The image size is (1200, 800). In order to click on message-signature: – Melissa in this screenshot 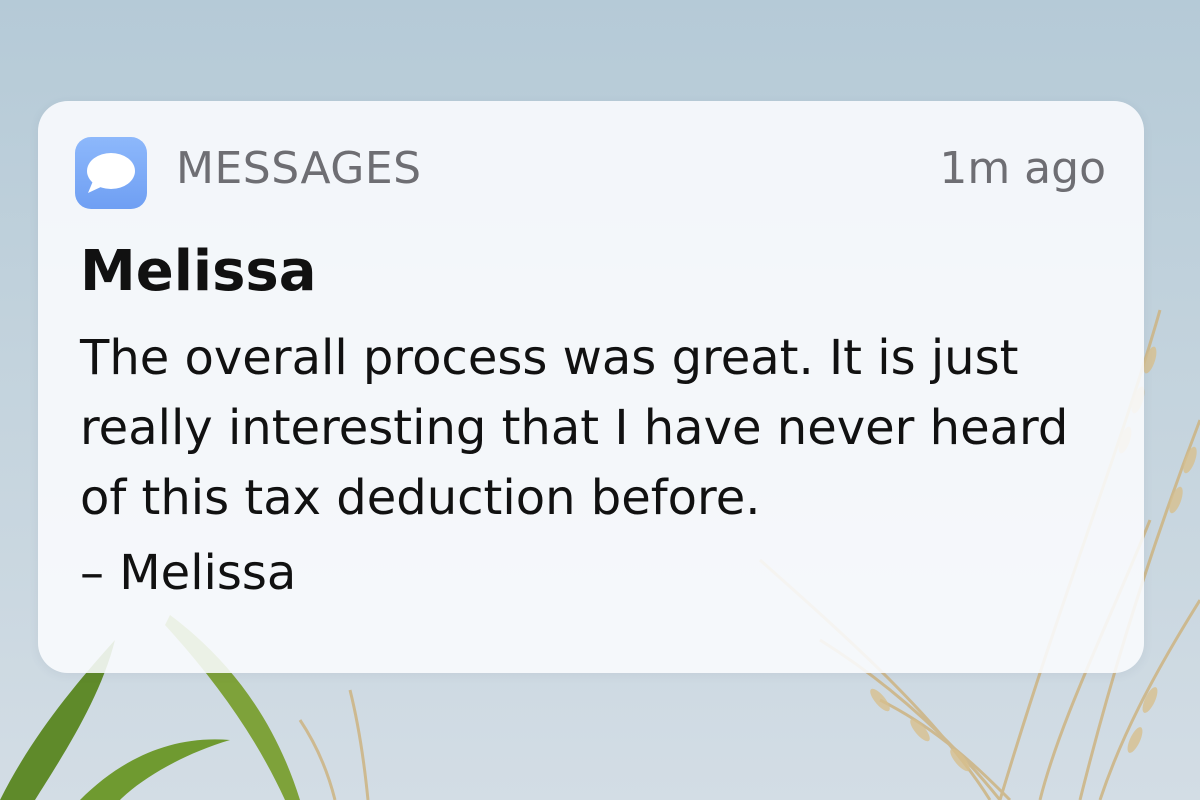, I will do `click(188, 573)`.